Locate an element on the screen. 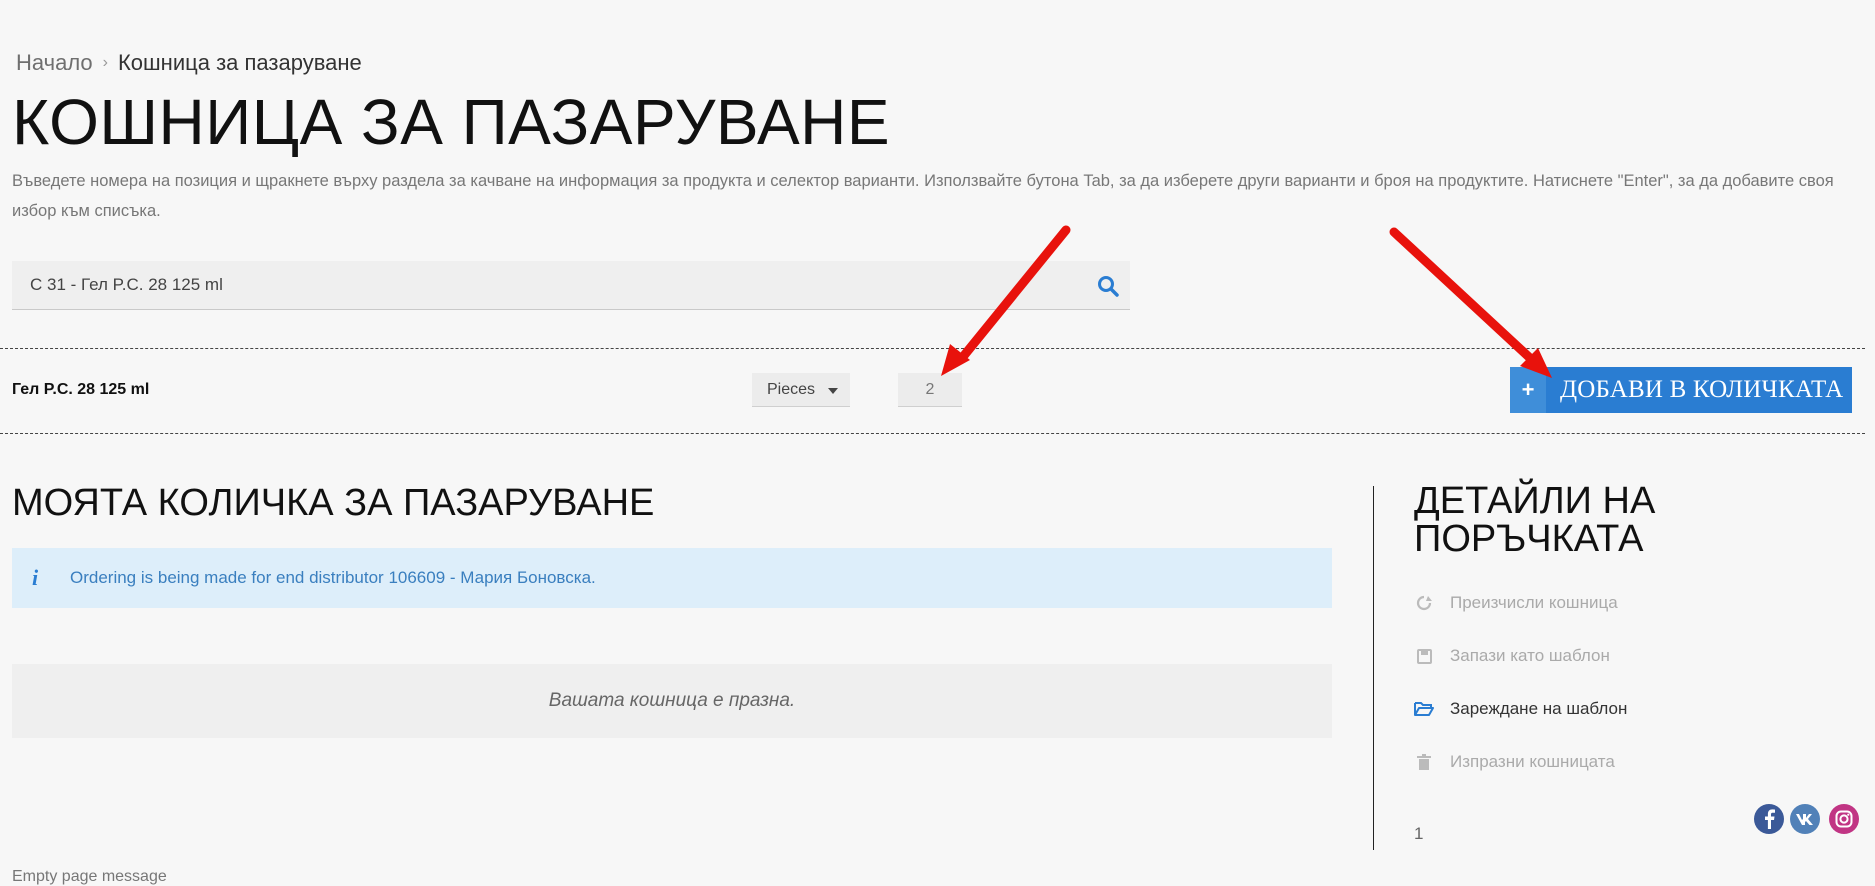 The image size is (1875, 886). add-to-cart-button: + ДОБАВИ В КОЛИЧКАТА is located at coordinates (1681, 390).